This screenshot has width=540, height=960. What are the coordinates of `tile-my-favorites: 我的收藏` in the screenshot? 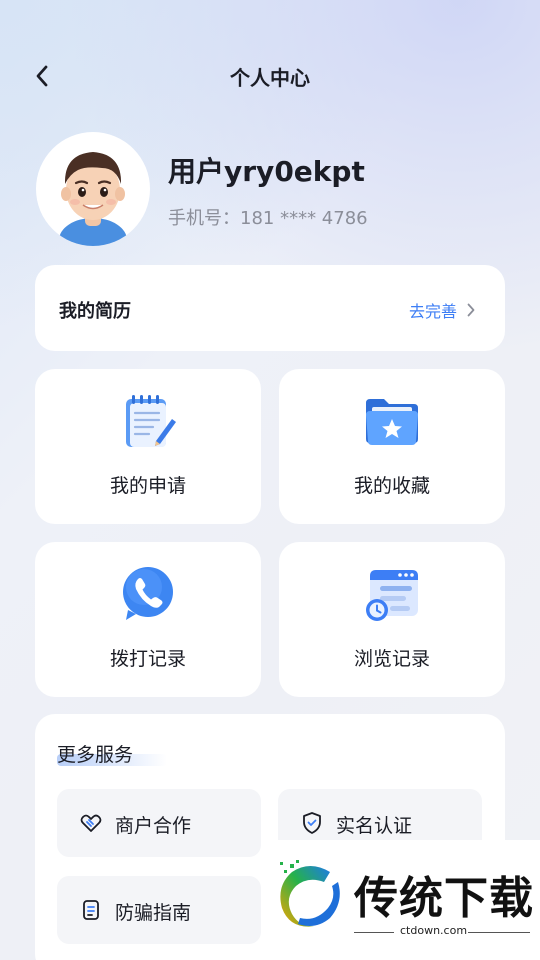 It's located at (392, 446).